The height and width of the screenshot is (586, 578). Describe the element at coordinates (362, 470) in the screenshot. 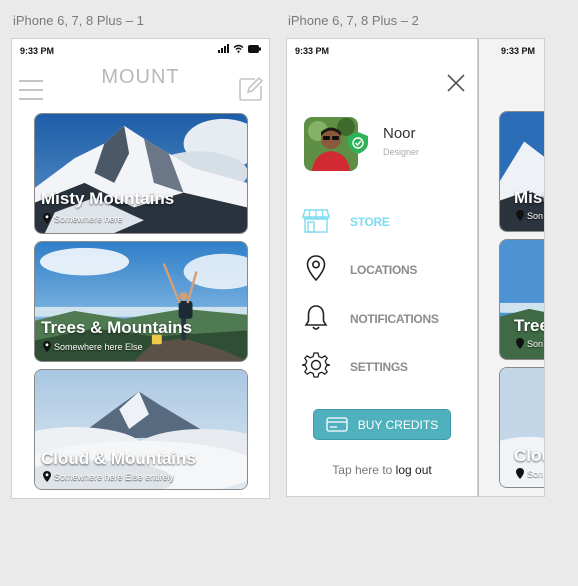

I see `logout-prefix: Tap here to` at that location.